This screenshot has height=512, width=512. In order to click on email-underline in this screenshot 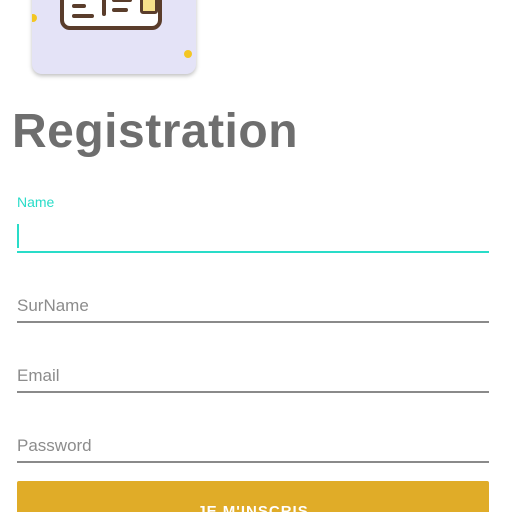, I will do `click(253, 392)`.